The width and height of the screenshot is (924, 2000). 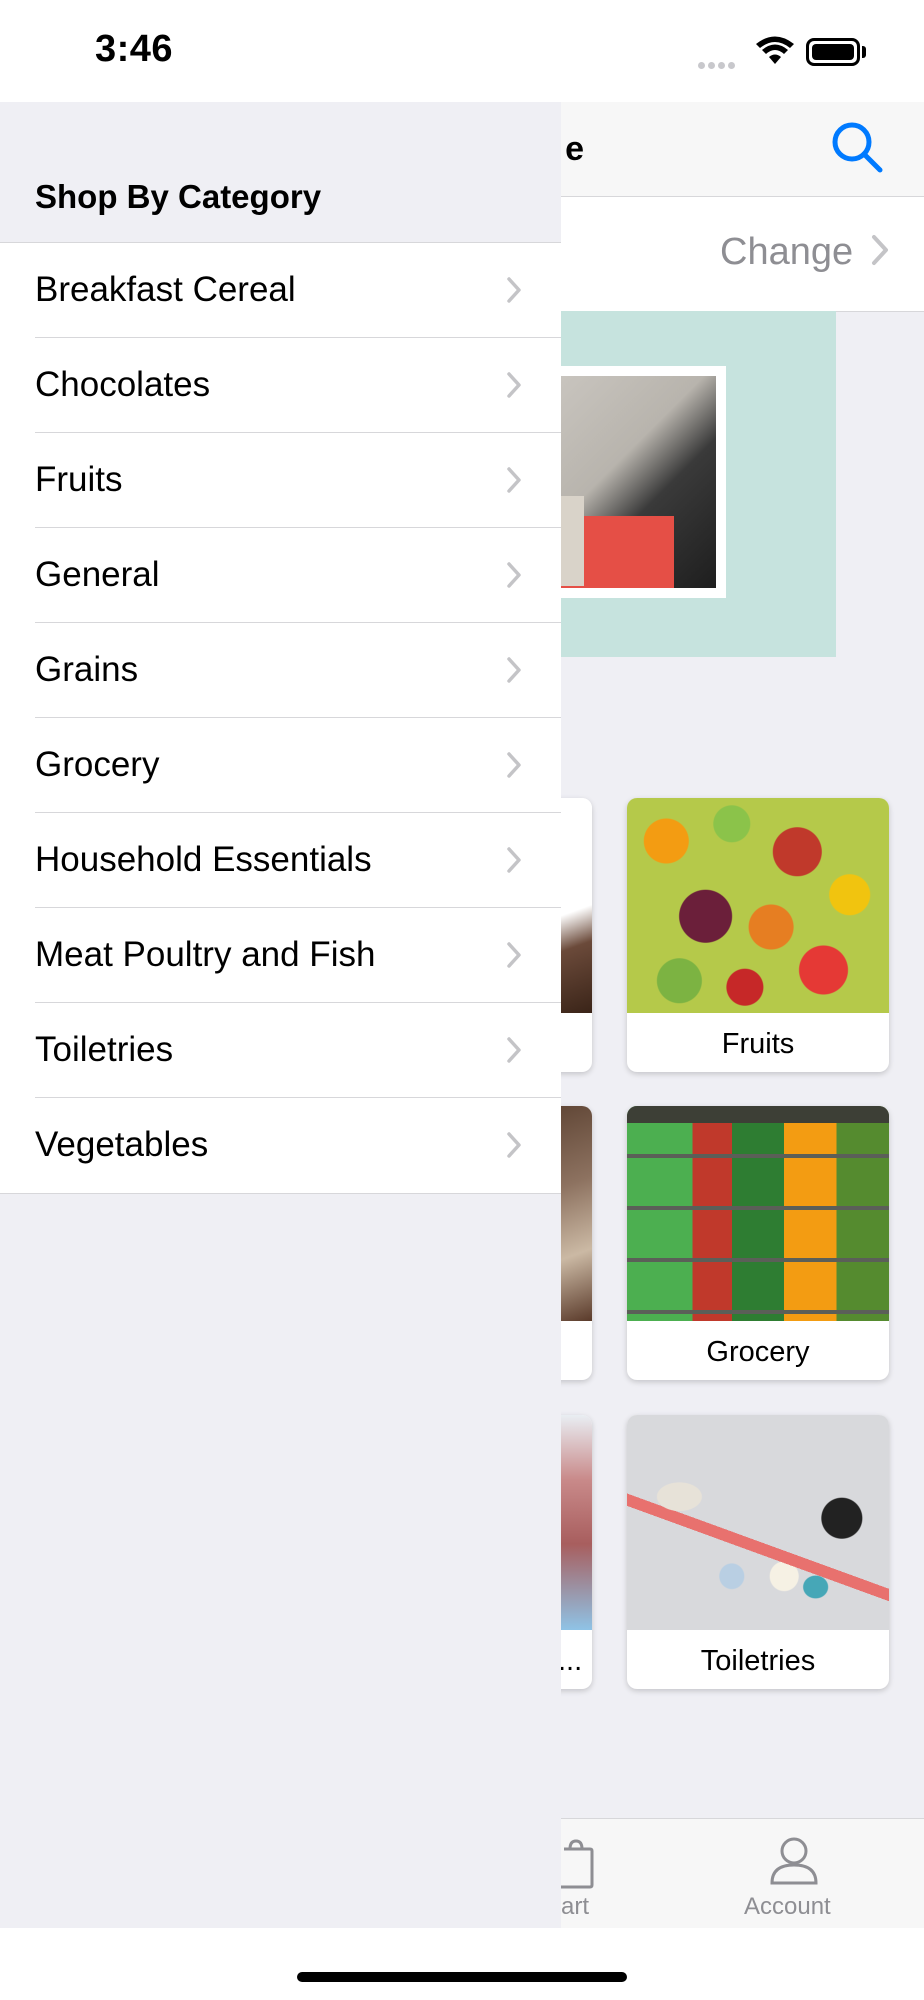 What do you see at coordinates (280, 480) in the screenshot?
I see `category-item-fruits: Fruits` at bounding box center [280, 480].